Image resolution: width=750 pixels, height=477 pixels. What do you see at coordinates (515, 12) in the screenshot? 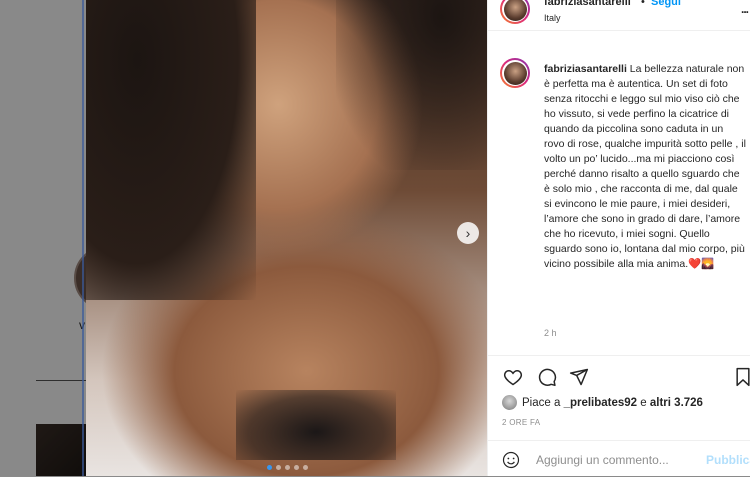
I see `author-avatar` at bounding box center [515, 12].